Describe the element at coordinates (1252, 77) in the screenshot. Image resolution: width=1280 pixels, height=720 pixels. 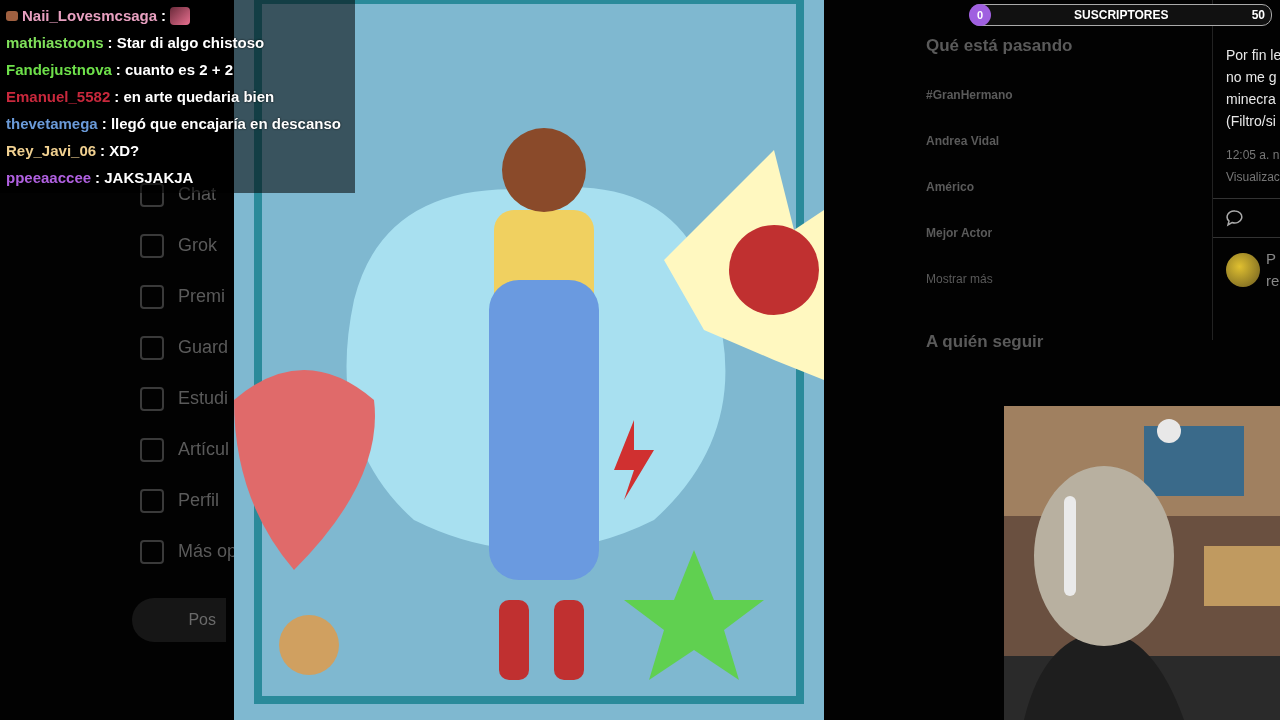
I see `tweet-text: no me g` at that location.